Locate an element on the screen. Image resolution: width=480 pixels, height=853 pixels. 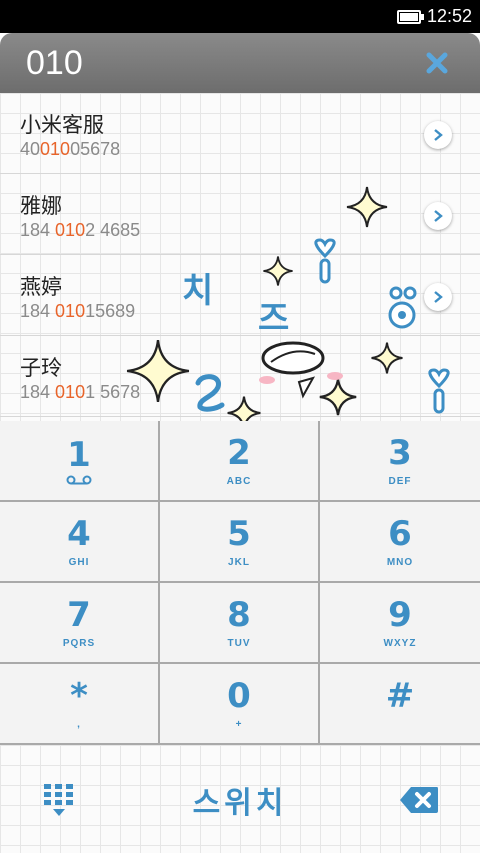
clear-icon is located at coordinates (437, 63).